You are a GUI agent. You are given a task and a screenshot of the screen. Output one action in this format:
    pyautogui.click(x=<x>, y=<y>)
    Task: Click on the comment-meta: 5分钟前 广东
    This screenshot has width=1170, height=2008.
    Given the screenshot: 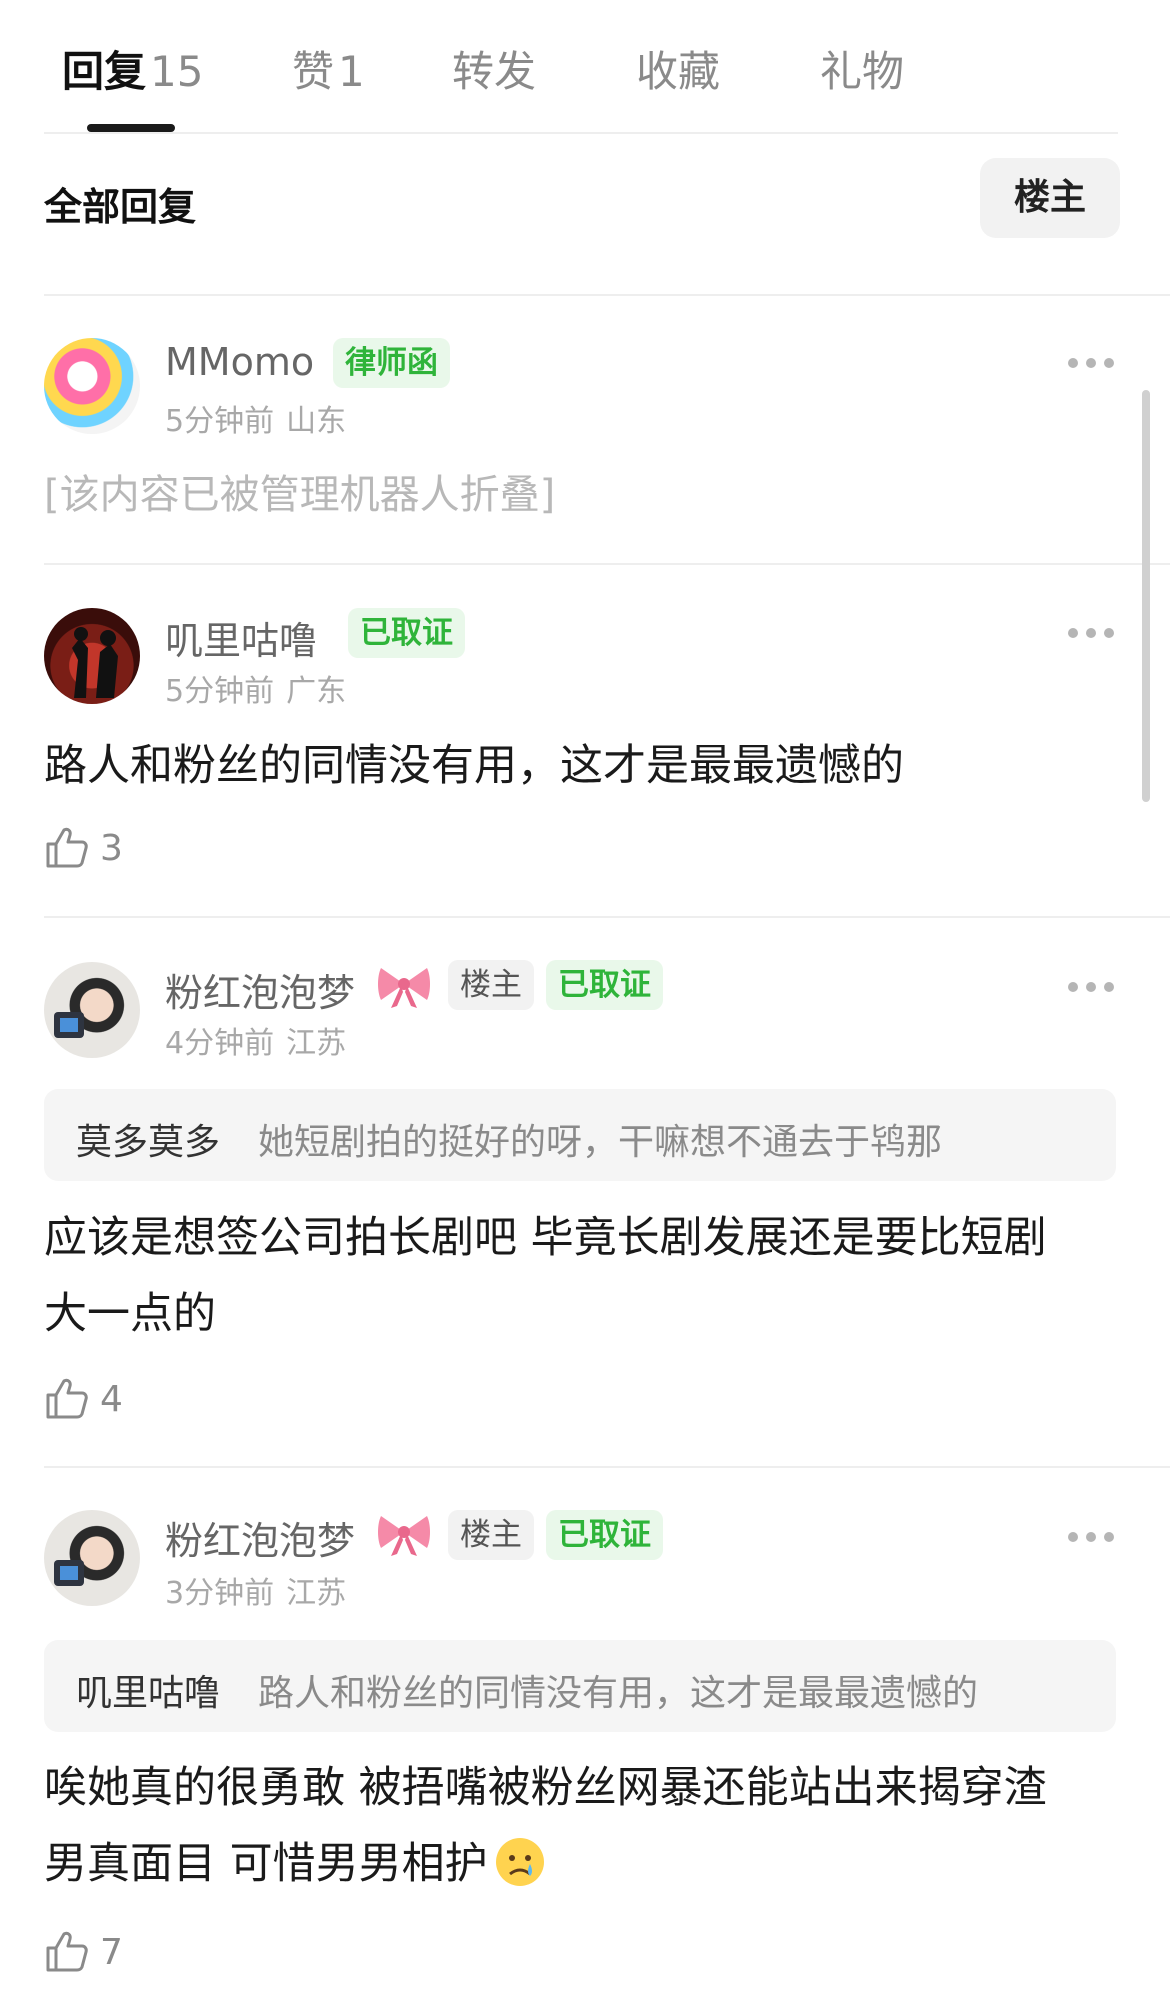 What is the action you would take?
    pyautogui.click(x=255, y=688)
    